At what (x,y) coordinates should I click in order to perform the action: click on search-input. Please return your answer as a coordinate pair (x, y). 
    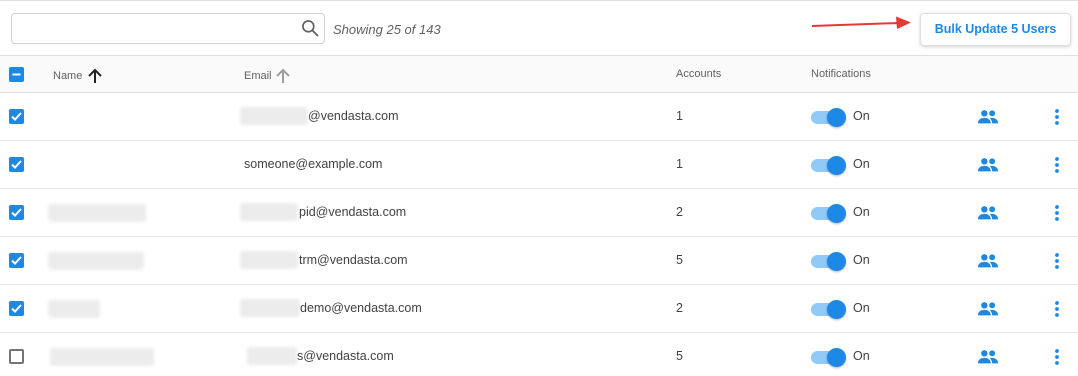
    Looking at the image, I should click on (152, 28).